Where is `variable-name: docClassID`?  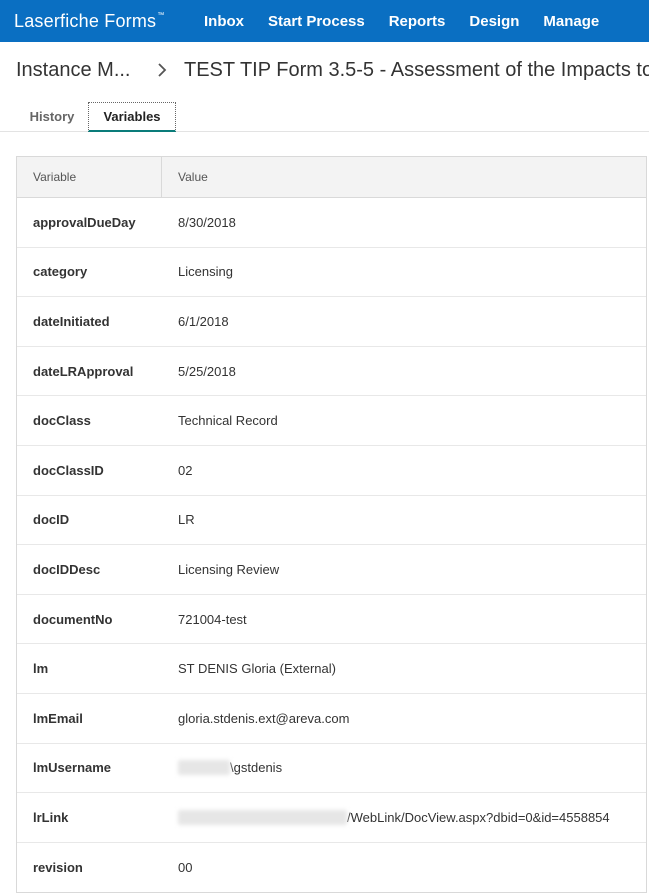 variable-name: docClassID is located at coordinates (68, 470).